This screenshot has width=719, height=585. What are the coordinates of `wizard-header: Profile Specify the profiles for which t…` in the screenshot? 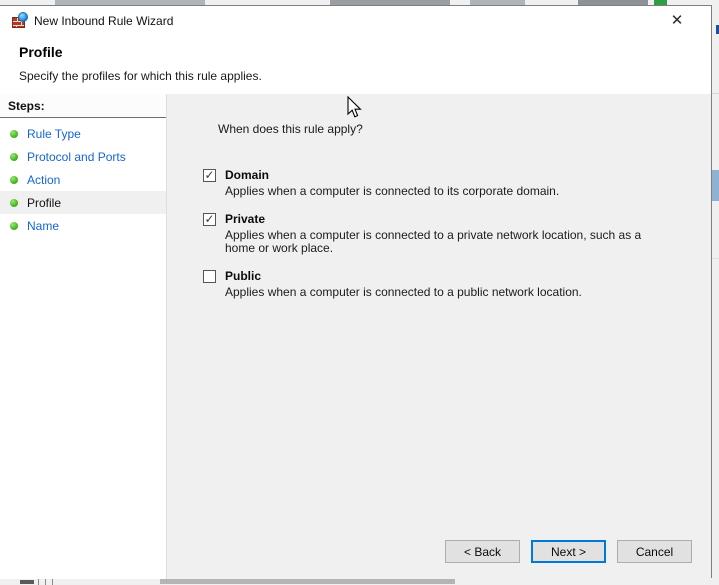 It's located at (355, 64).